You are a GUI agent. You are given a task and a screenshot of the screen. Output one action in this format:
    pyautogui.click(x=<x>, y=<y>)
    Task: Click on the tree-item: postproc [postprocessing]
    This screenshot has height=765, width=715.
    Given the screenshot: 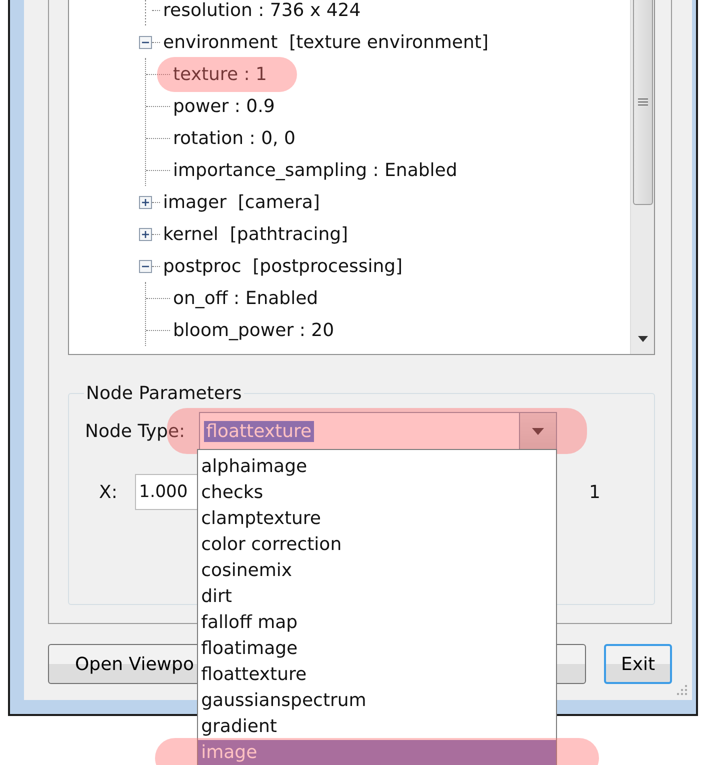 What is the action you would take?
    pyautogui.click(x=283, y=266)
    